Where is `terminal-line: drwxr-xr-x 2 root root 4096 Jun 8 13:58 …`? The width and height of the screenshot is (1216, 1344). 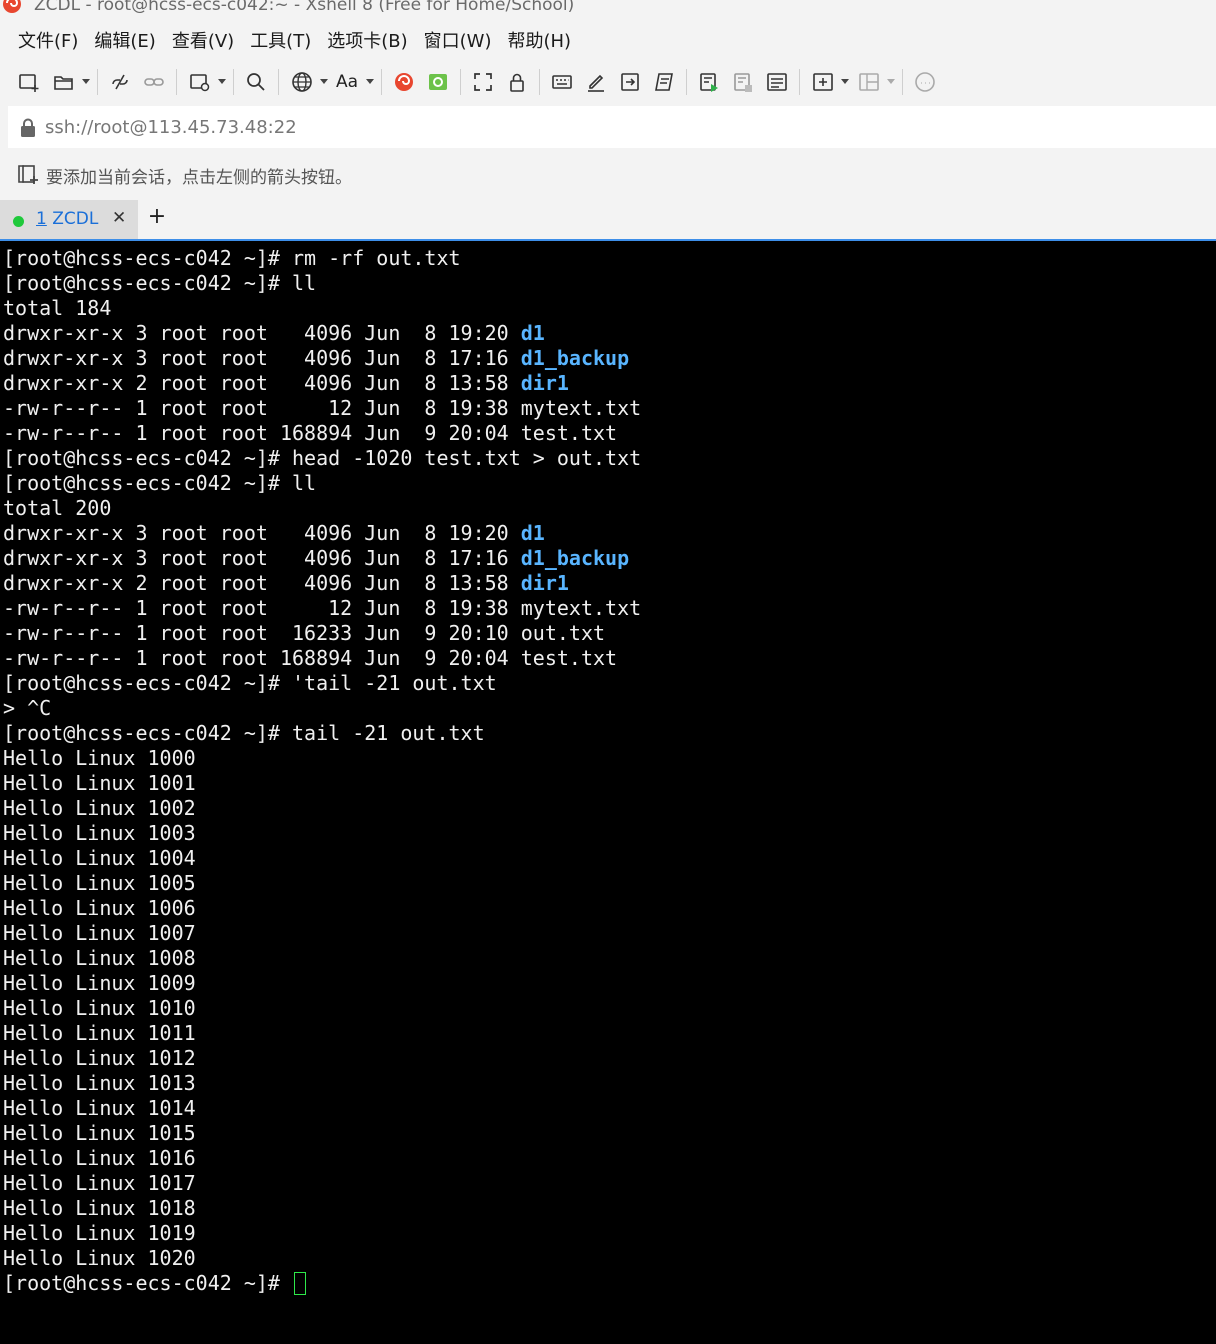
terminal-line: drwxr-xr-x 2 root root 4096 Jun 8 13:58 … is located at coordinates (609, 383).